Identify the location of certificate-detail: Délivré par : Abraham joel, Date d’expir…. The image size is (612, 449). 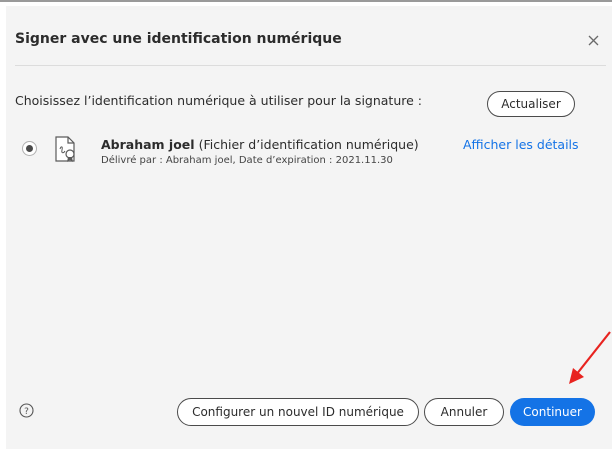
(247, 160).